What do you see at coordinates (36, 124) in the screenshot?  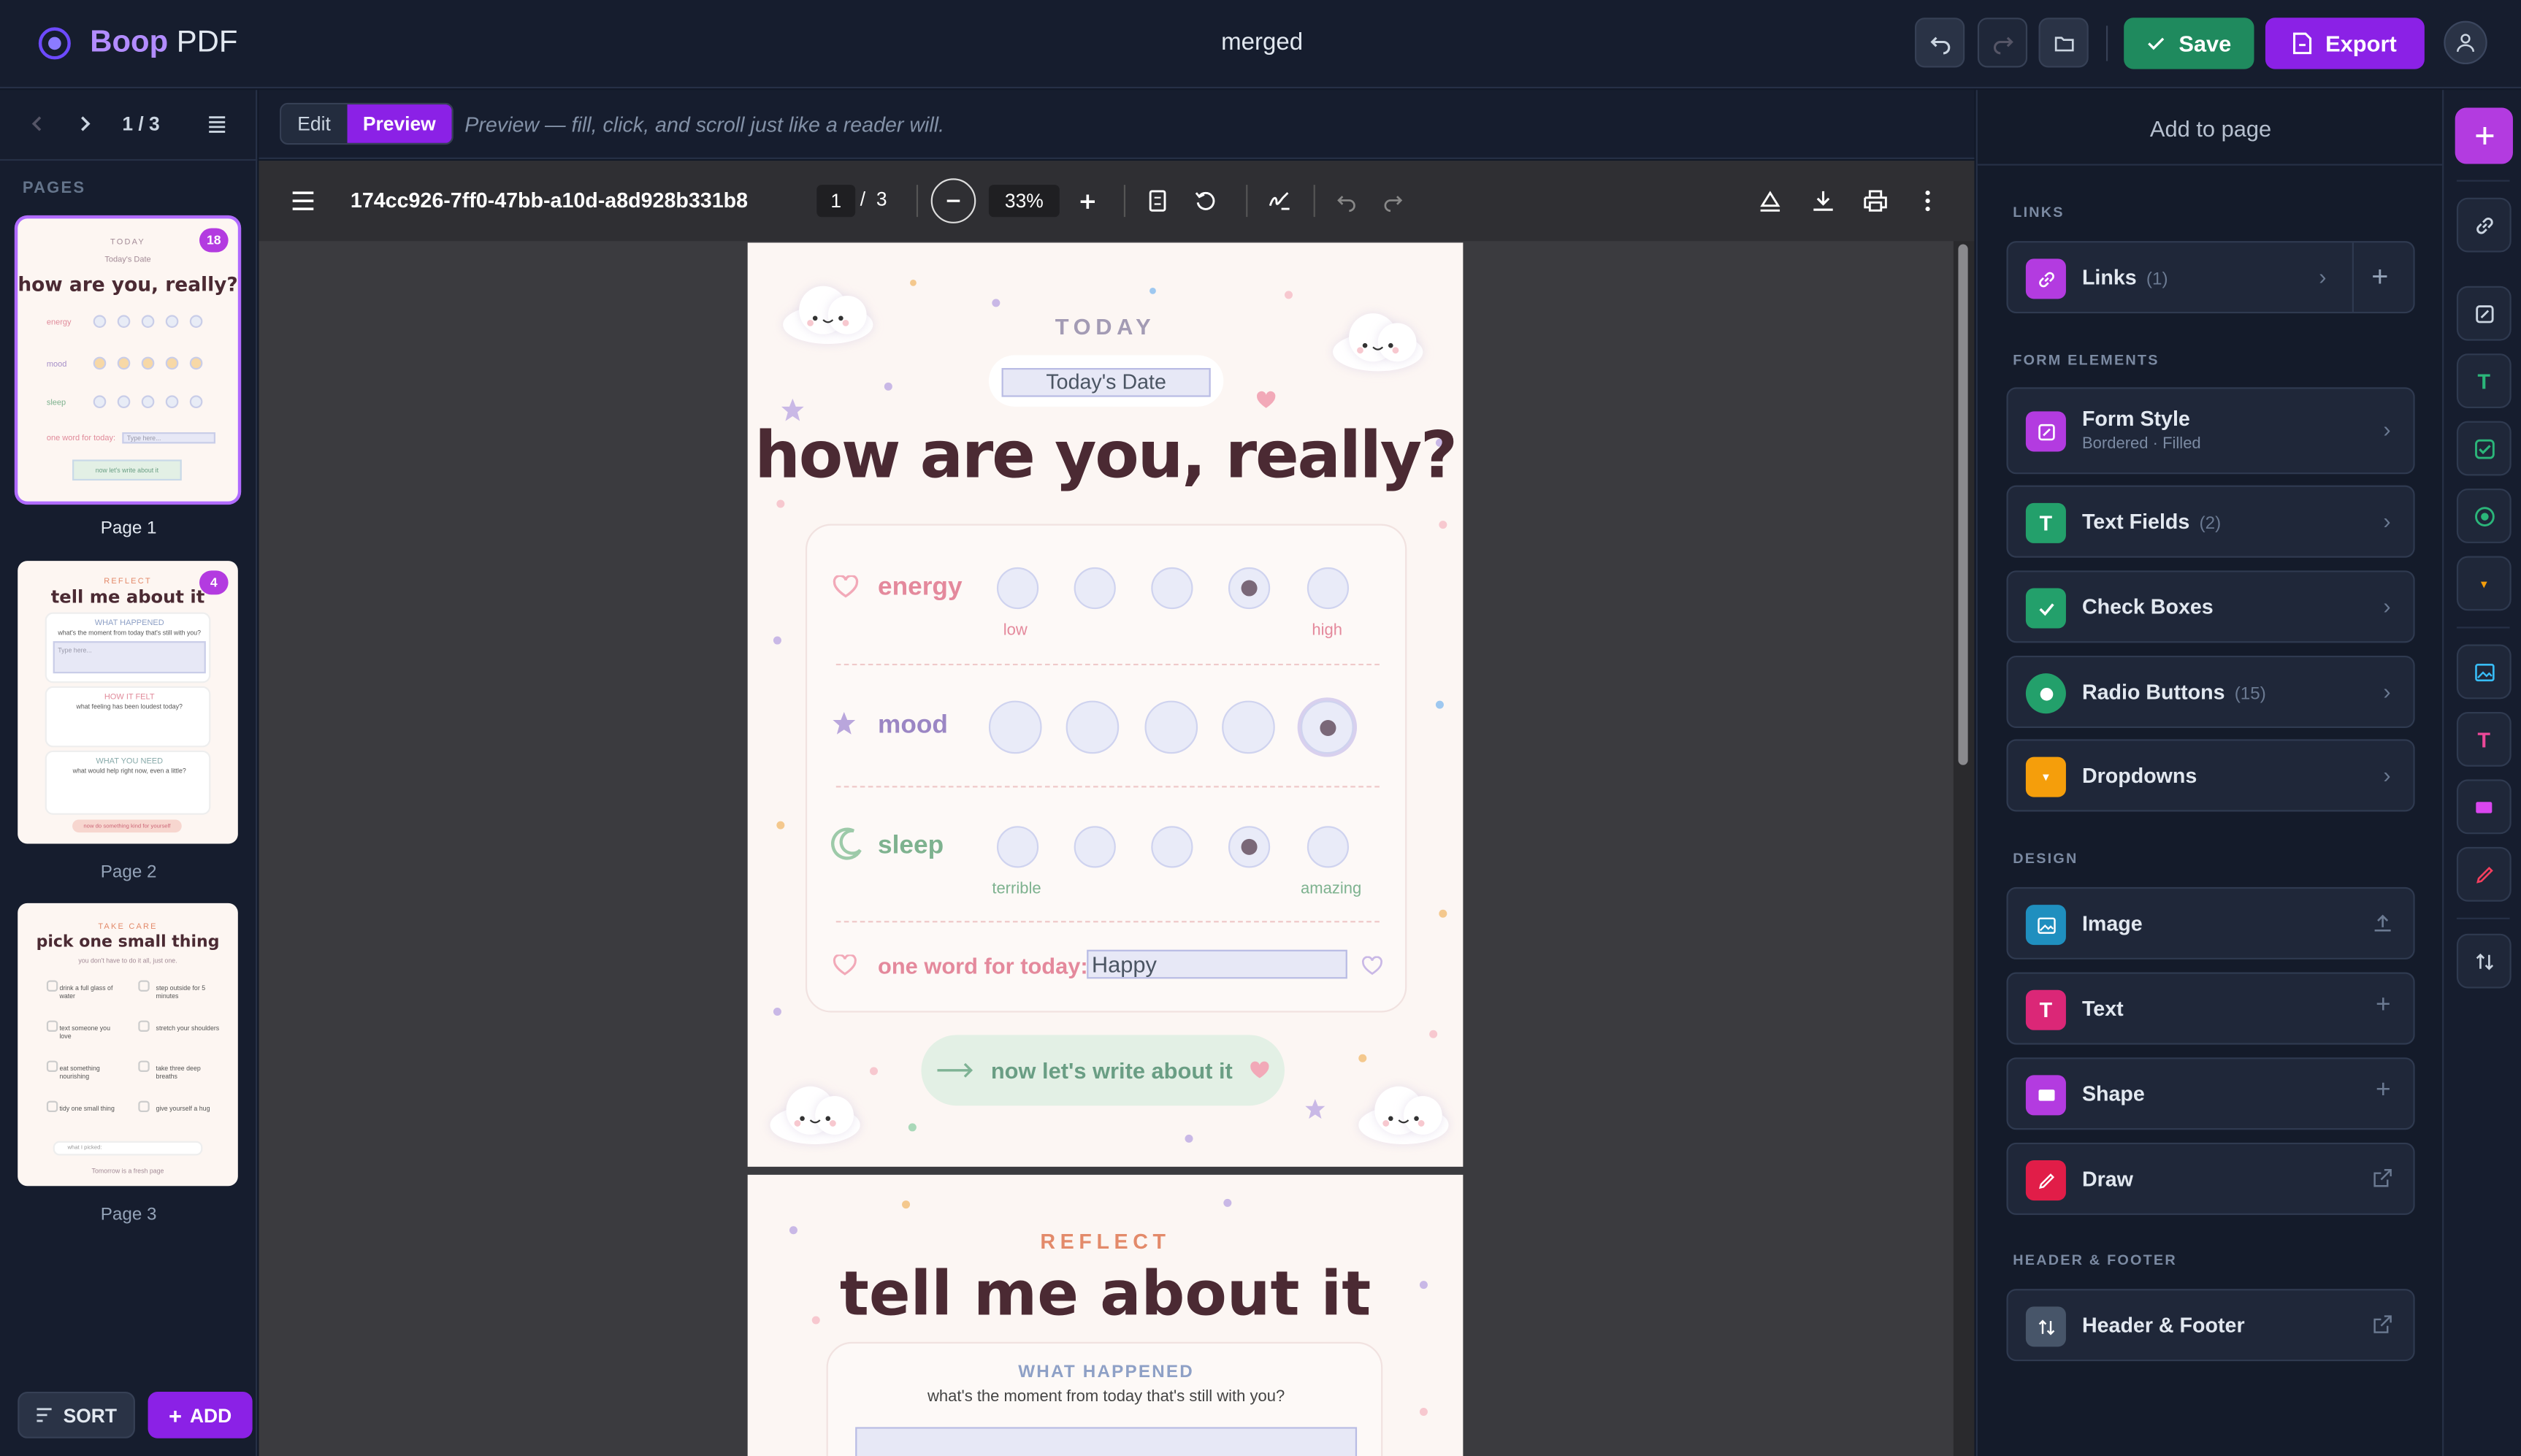 I see `chevron-left-icon` at bounding box center [36, 124].